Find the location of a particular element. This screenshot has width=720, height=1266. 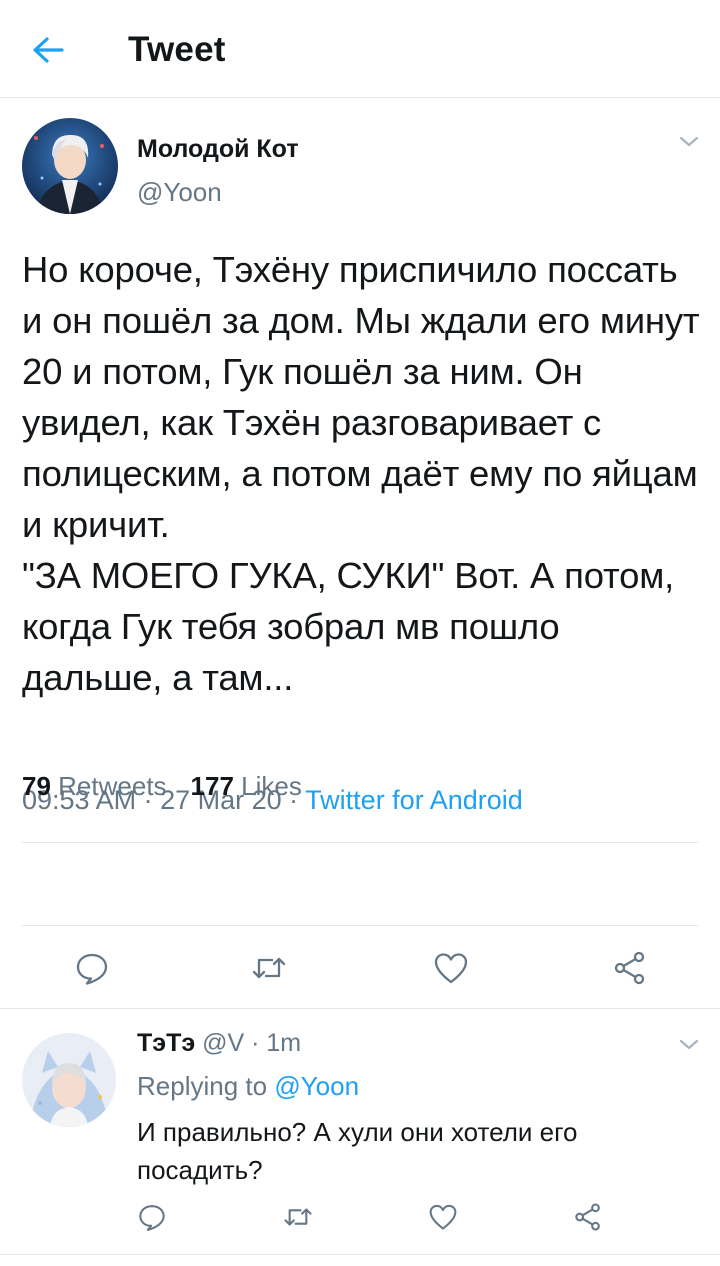

page-title: Tweet is located at coordinates (177, 49).